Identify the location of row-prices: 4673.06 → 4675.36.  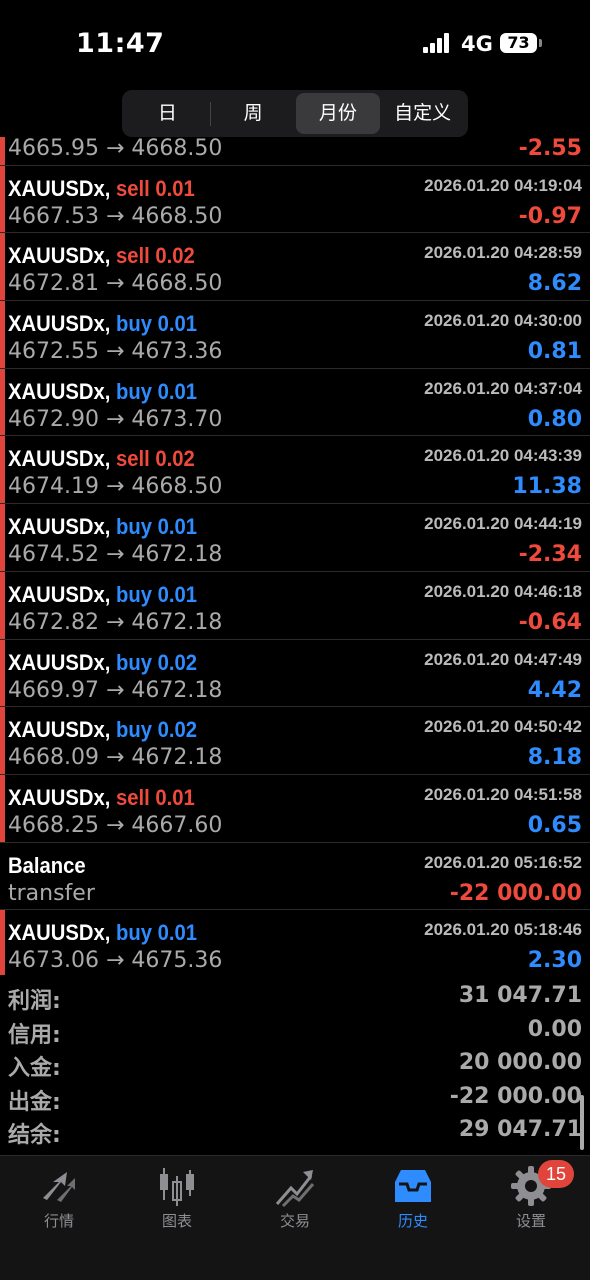
(115, 961).